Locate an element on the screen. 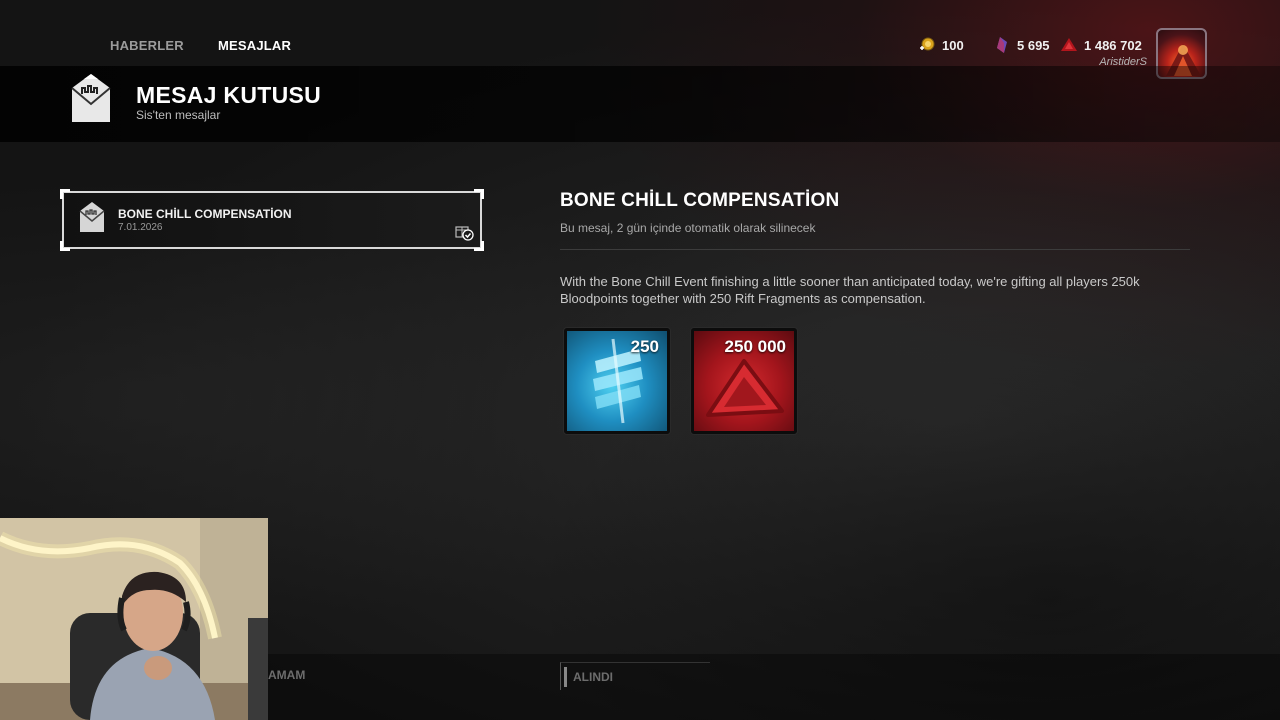 This screenshot has width=1280, height=720. reward-amount: 250 000 is located at coordinates (755, 346).